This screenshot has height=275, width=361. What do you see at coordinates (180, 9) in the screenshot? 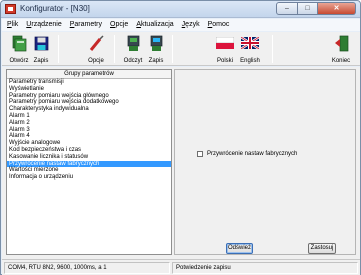
I see `title-bar: Konfigurator - [N30] – □ ✕` at bounding box center [180, 9].